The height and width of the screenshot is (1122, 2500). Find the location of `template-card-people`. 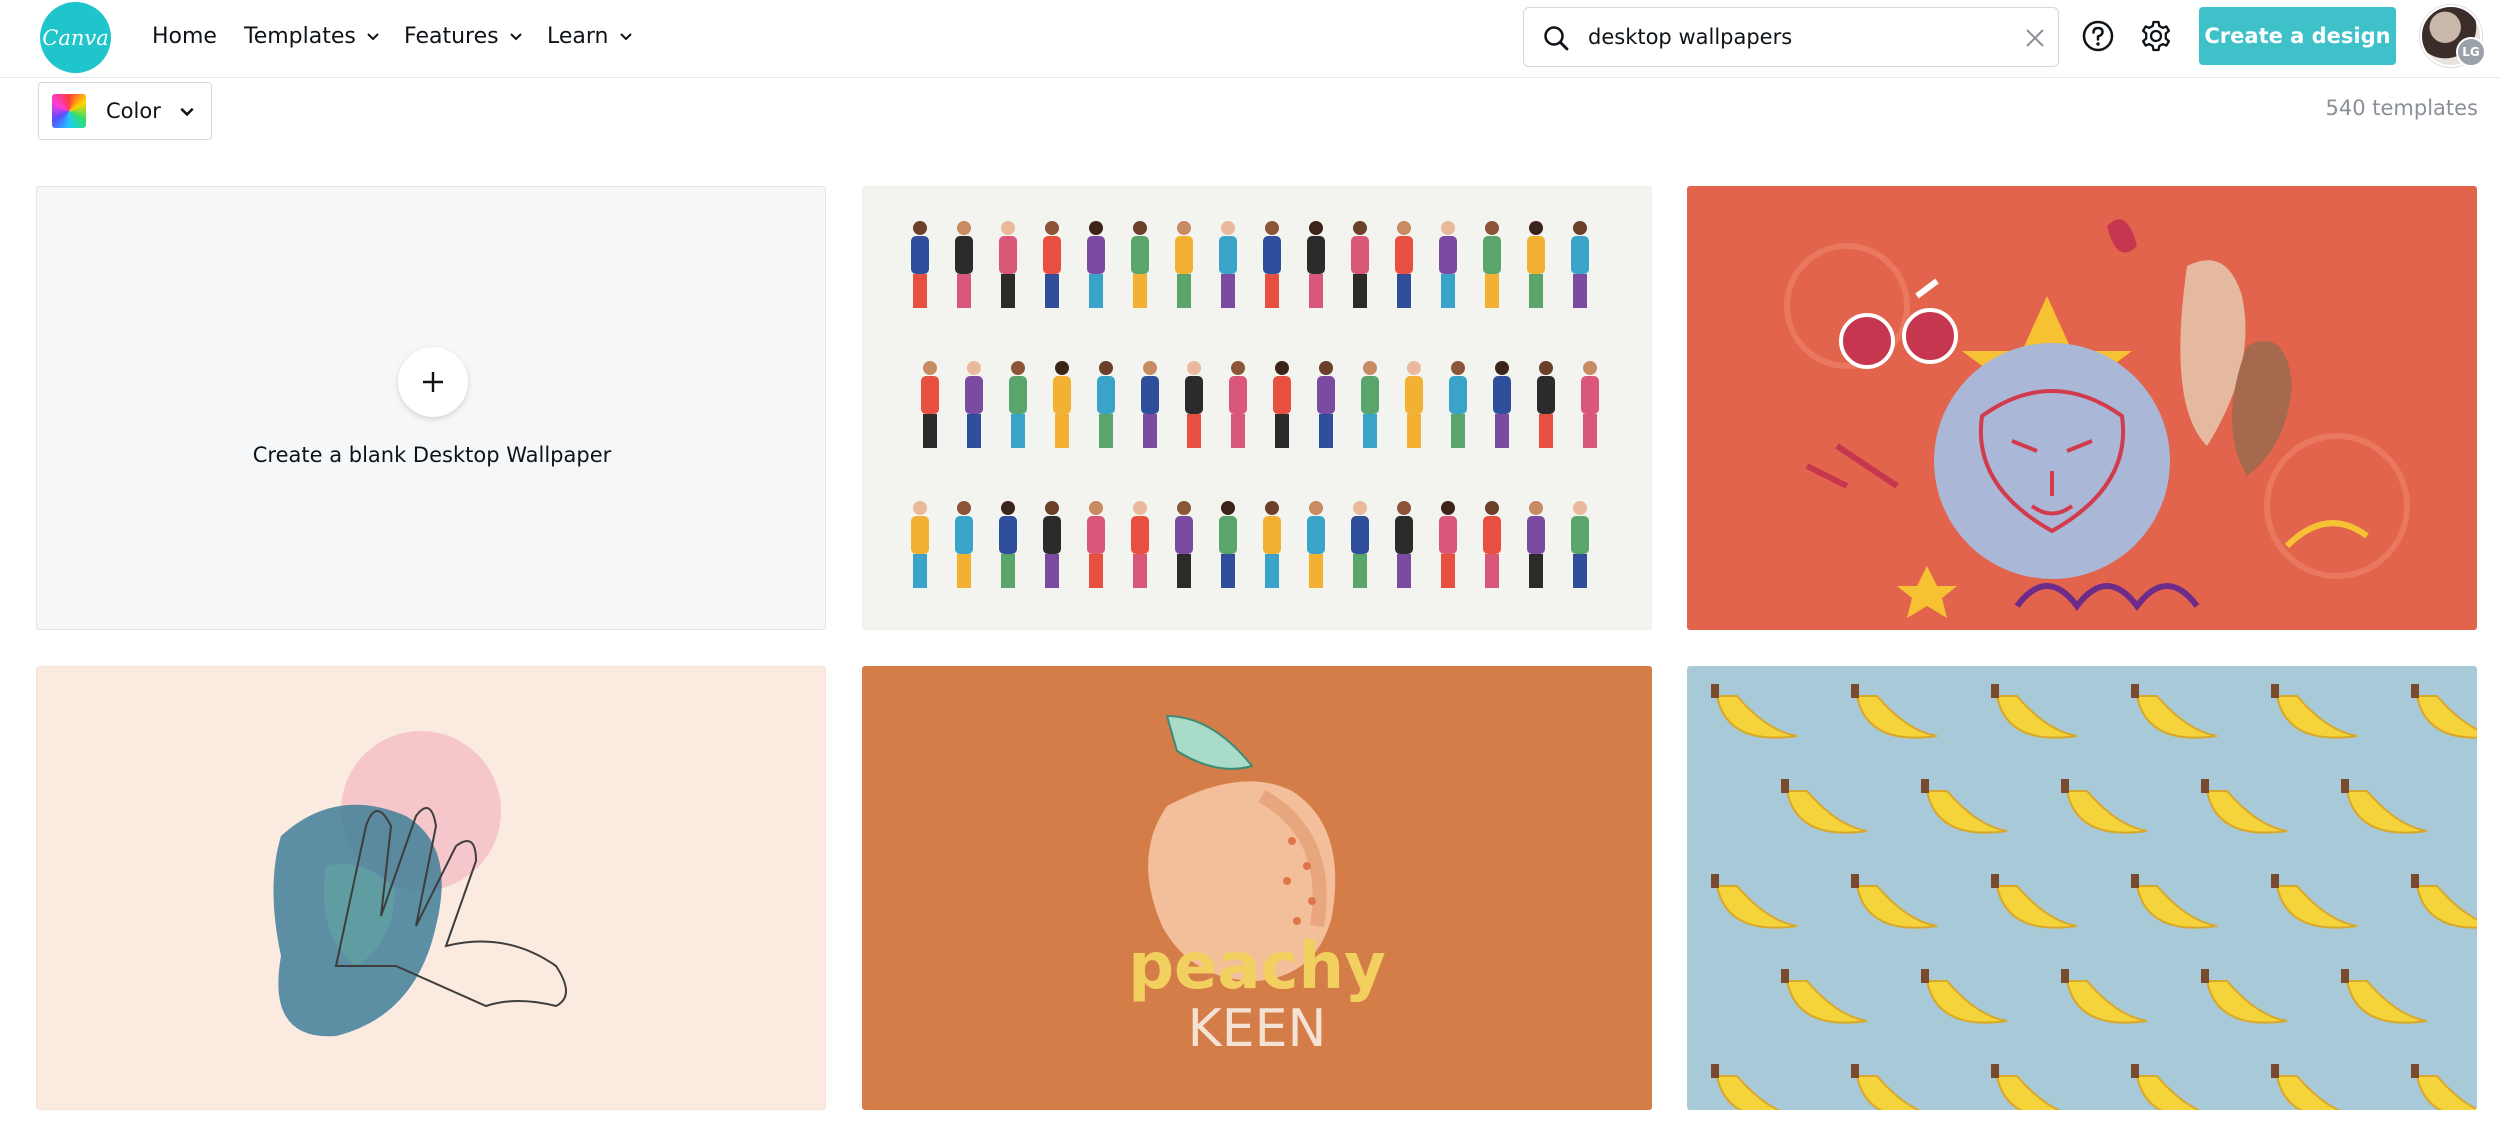

template-card-people is located at coordinates (1257, 408).